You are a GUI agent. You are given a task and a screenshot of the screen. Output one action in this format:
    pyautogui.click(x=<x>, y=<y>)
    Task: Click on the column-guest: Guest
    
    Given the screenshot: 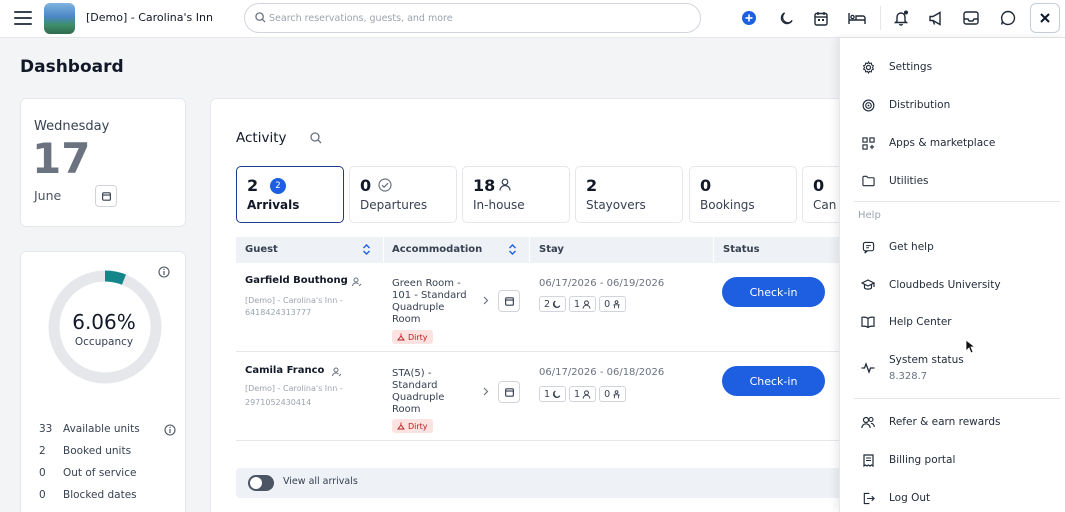 What is the action you would take?
    pyautogui.click(x=261, y=249)
    